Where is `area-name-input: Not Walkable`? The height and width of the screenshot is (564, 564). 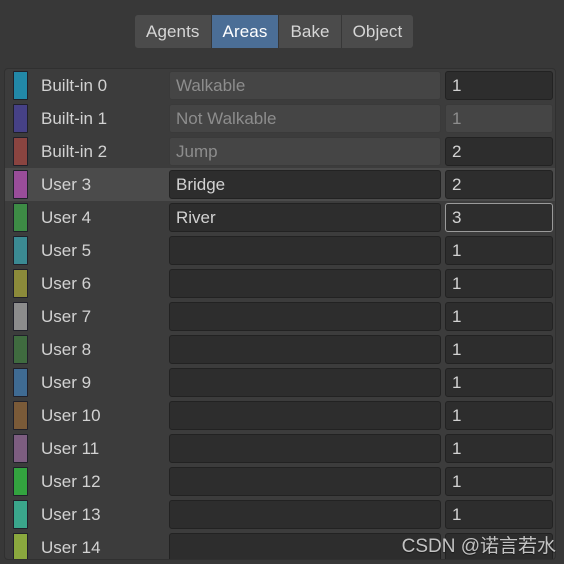
area-name-input: Not Walkable is located at coordinates (305, 118).